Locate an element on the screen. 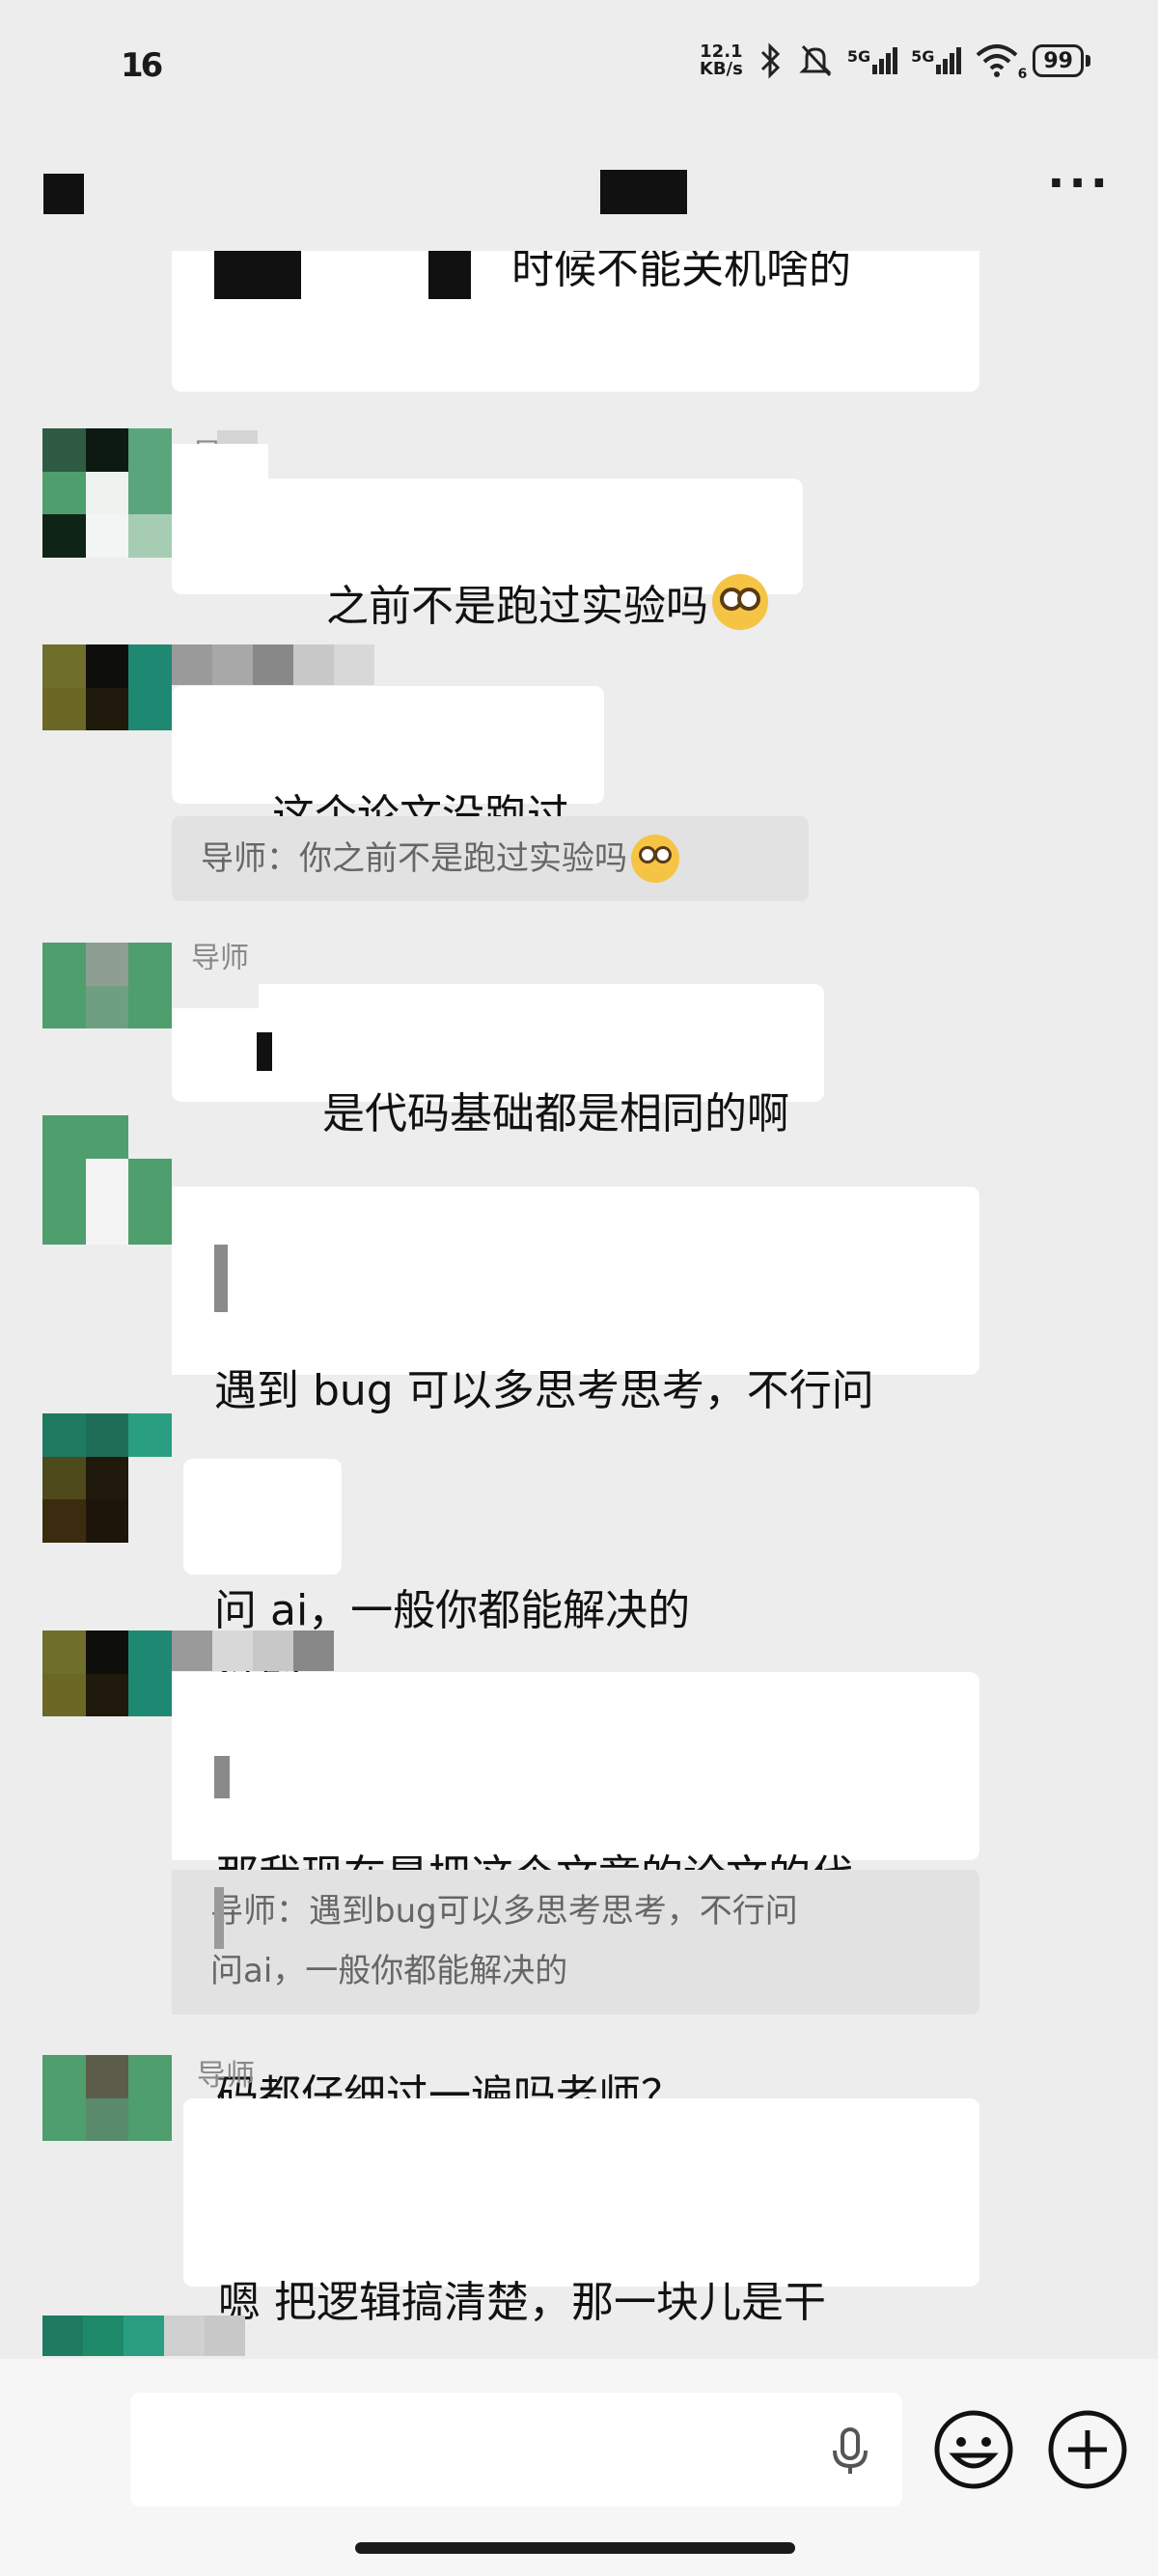 The width and height of the screenshot is (1158, 2576). message-text: 时候不能关机啥的 is located at coordinates (681, 272).